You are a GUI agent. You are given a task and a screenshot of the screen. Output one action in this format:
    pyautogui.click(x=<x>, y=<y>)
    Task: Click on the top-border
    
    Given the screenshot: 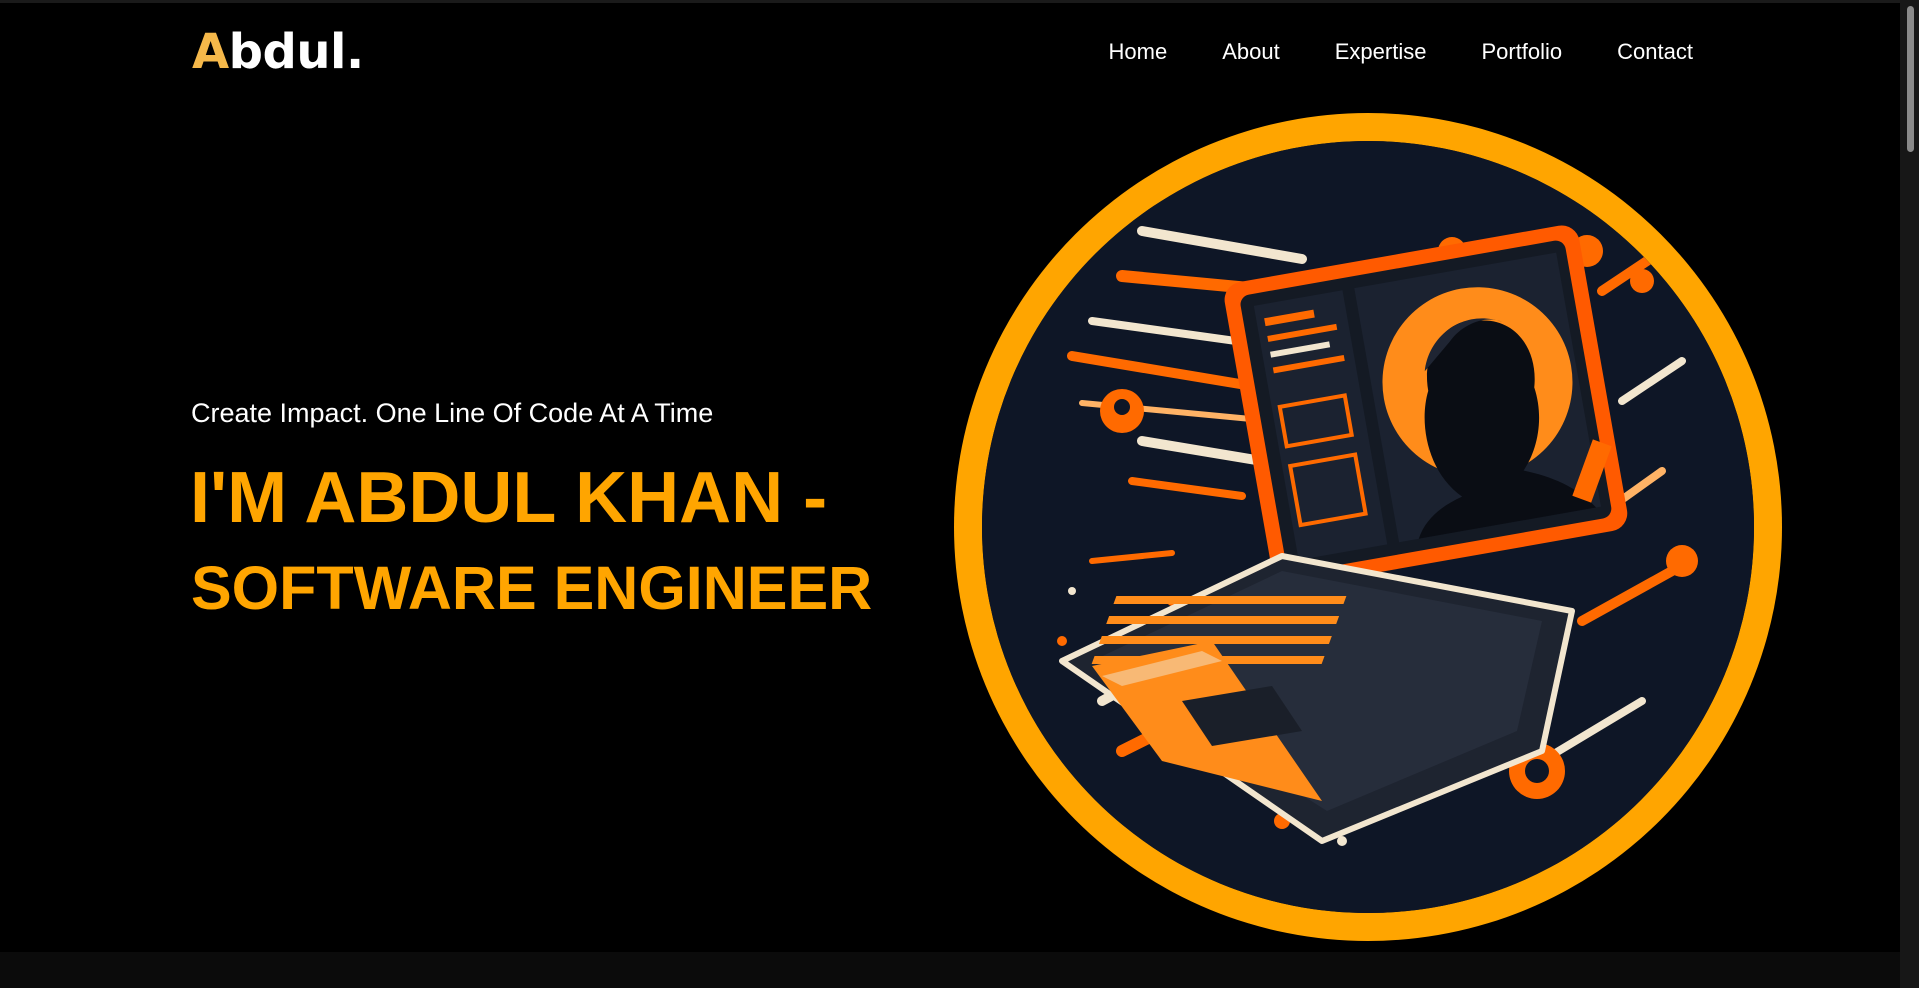 What is the action you would take?
    pyautogui.click(x=950, y=1)
    